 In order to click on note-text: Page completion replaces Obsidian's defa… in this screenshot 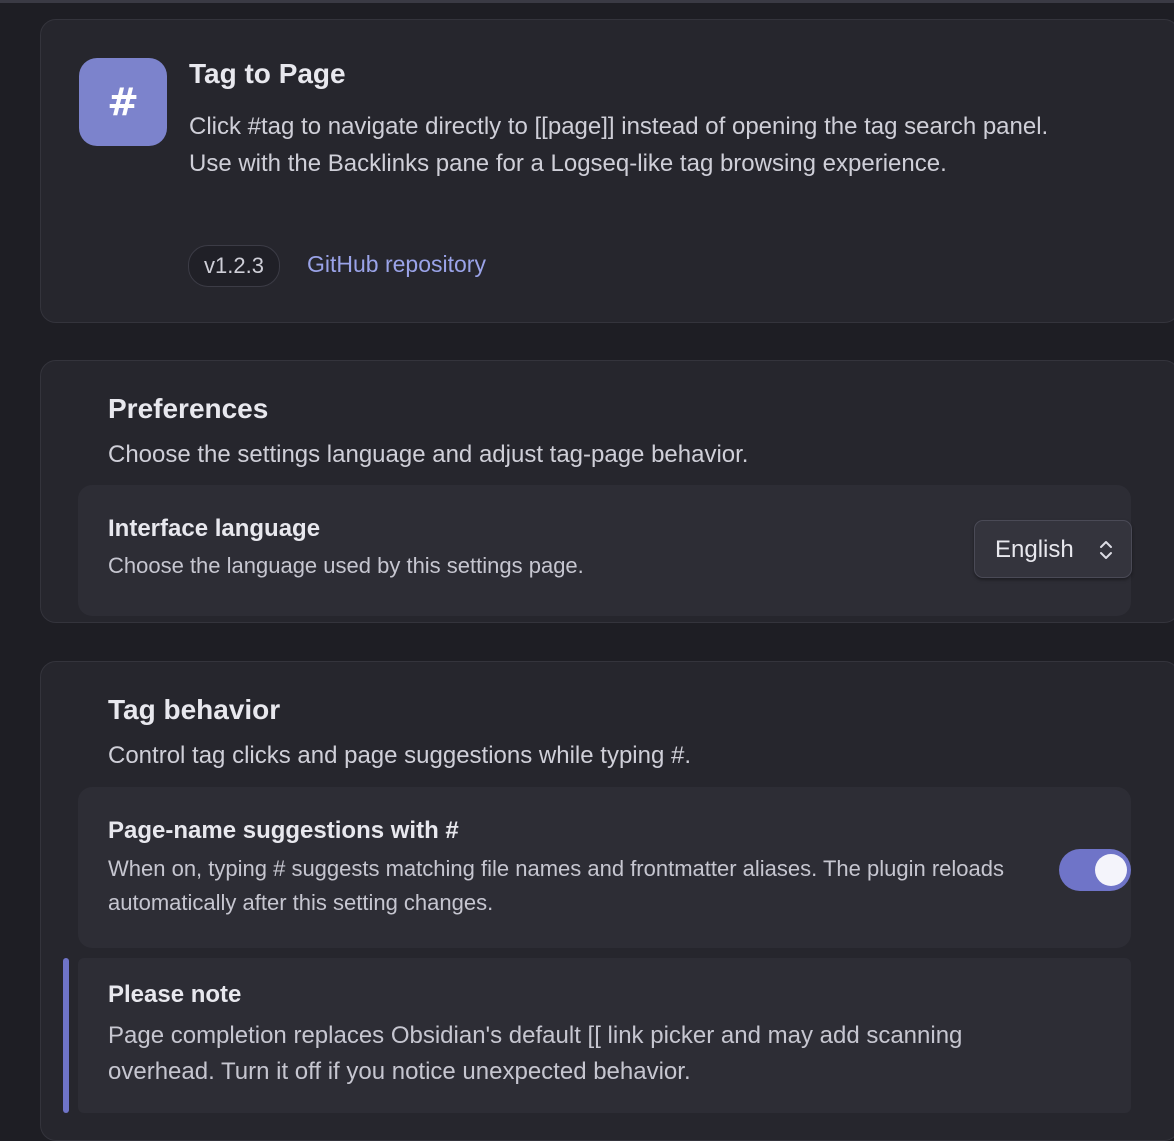, I will do `click(535, 1053)`.